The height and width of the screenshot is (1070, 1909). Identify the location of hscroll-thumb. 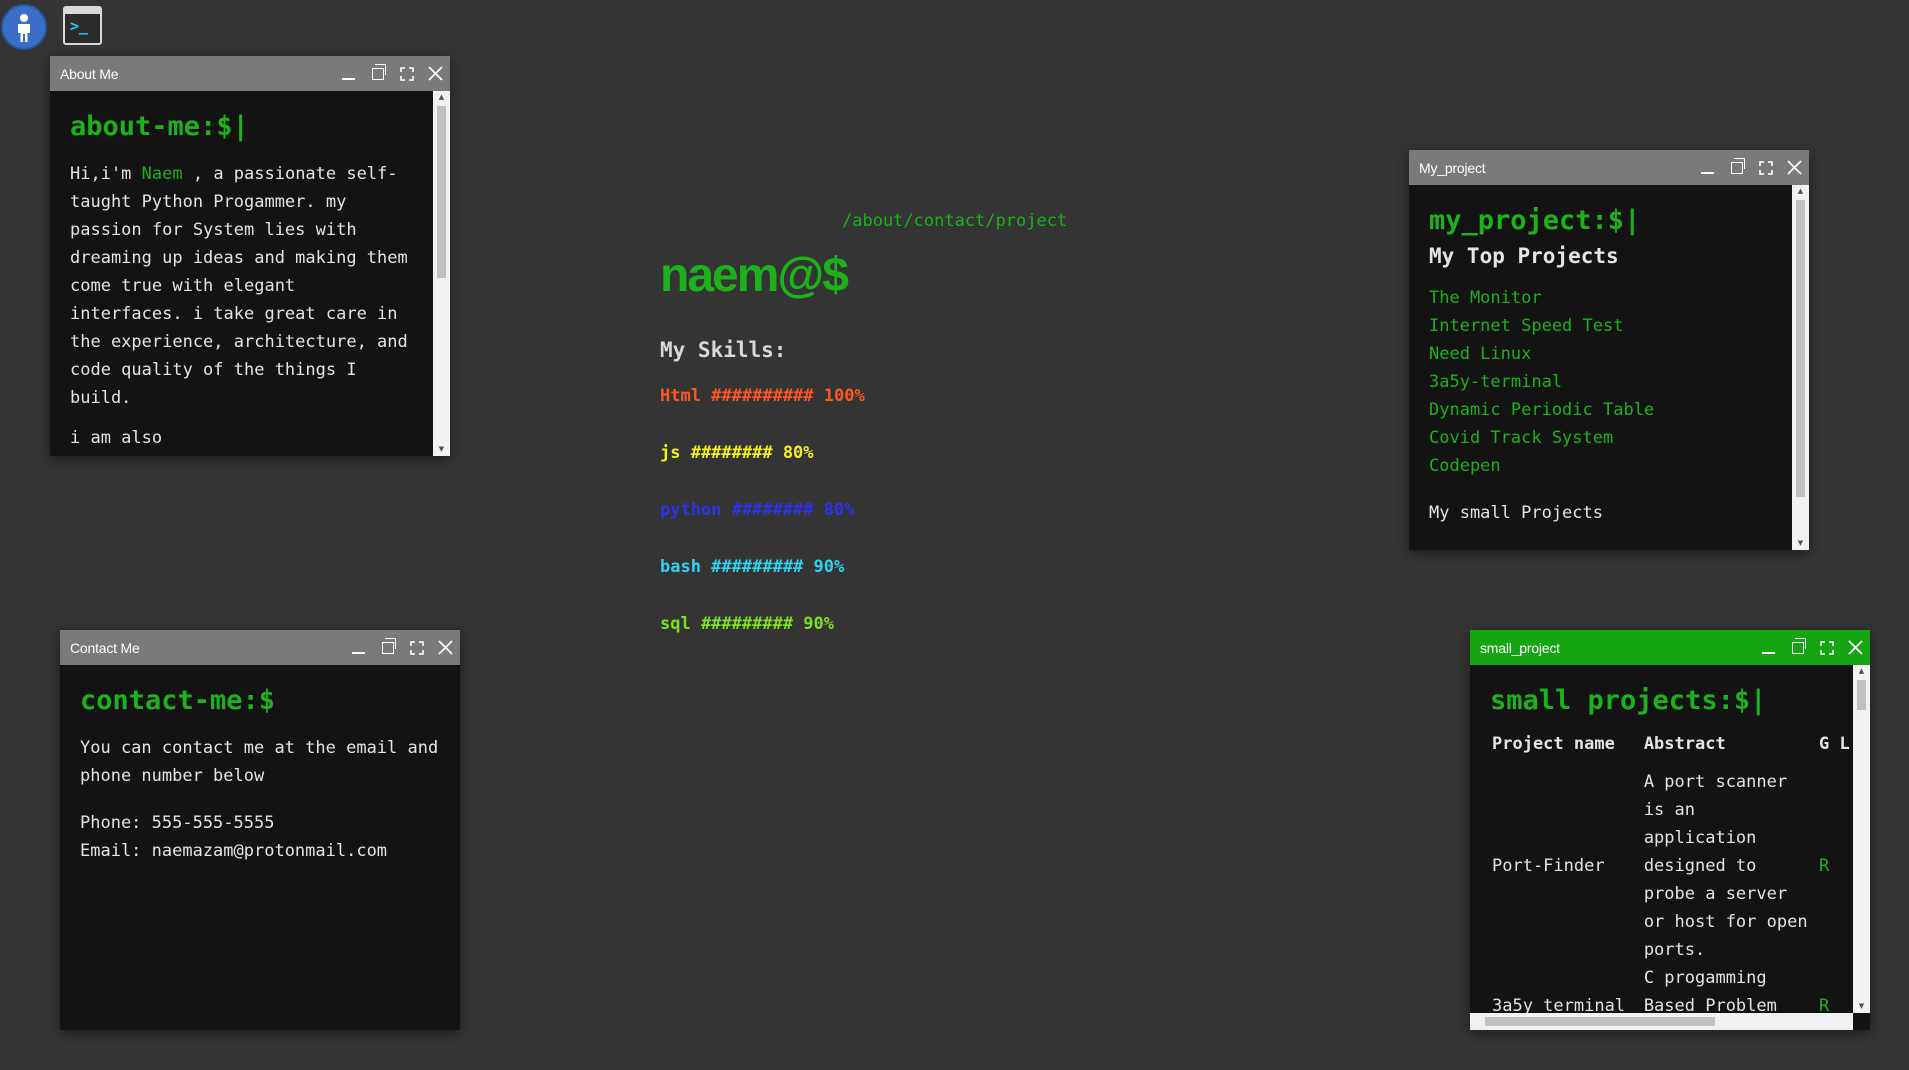
(1600, 1021).